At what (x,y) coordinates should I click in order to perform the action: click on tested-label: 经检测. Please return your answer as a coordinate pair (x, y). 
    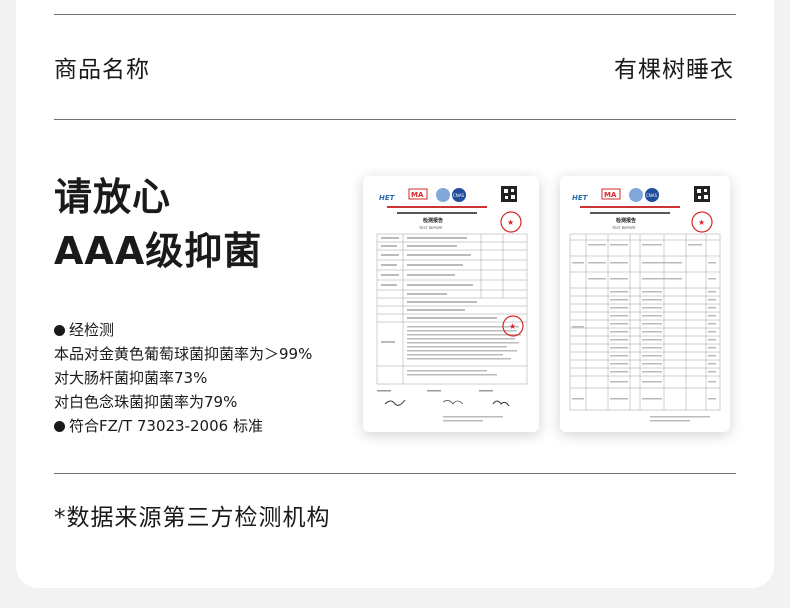
    Looking at the image, I should click on (92, 330).